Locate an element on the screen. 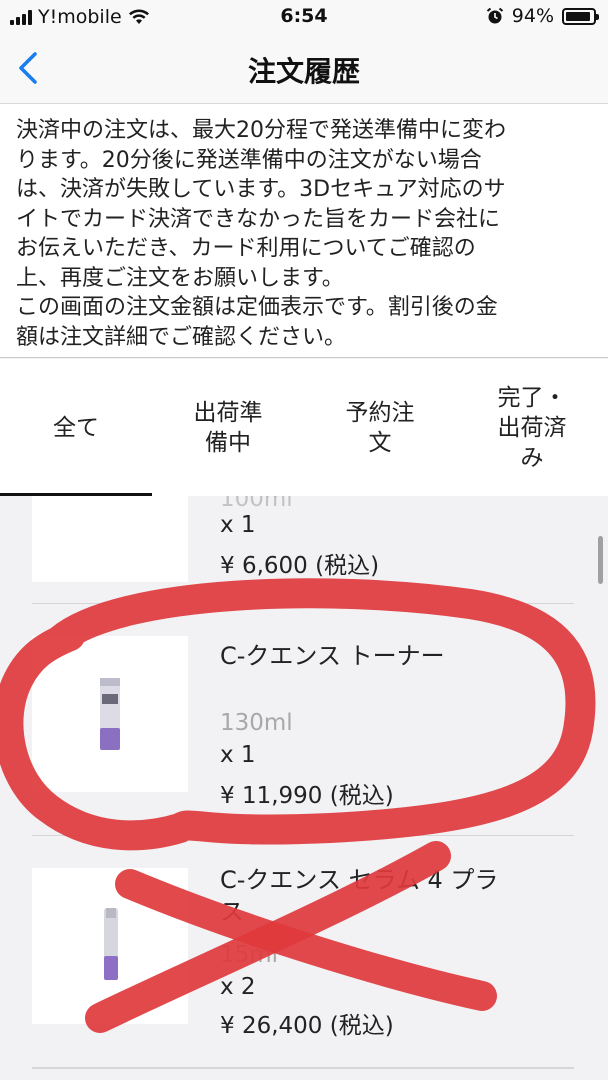  tab-all: 全て is located at coordinates (76, 427).